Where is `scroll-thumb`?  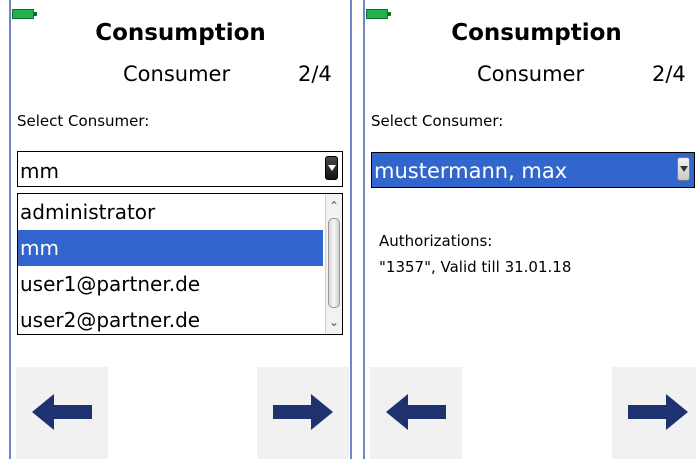
scroll-thumb is located at coordinates (334, 263).